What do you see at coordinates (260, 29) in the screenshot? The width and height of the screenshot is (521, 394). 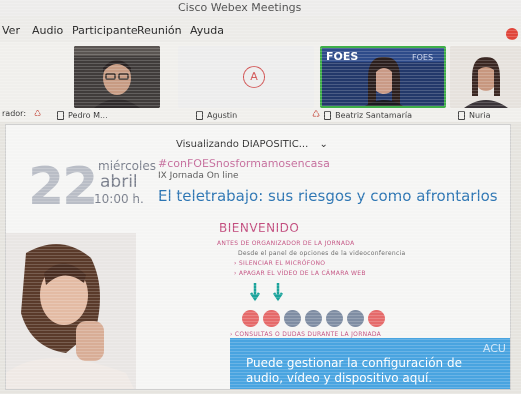 I see `menu-bar: Ver Audio Participante Reunión Ayuda` at bounding box center [260, 29].